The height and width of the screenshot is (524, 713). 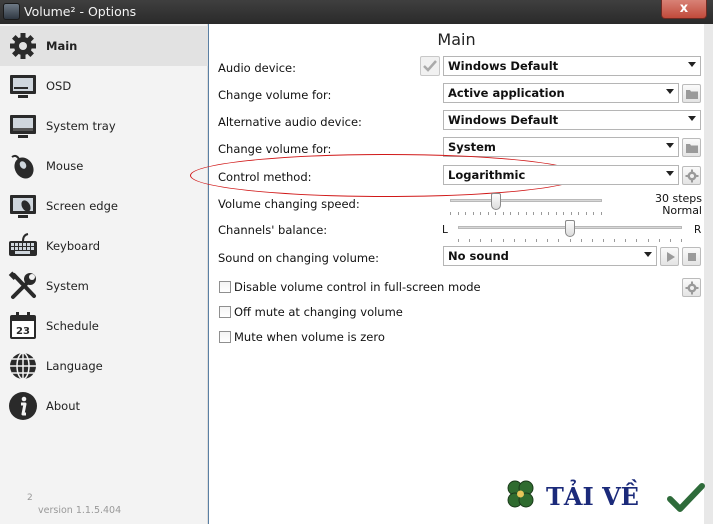 I want to click on control-method-label: Control method:, so click(x=265, y=177).